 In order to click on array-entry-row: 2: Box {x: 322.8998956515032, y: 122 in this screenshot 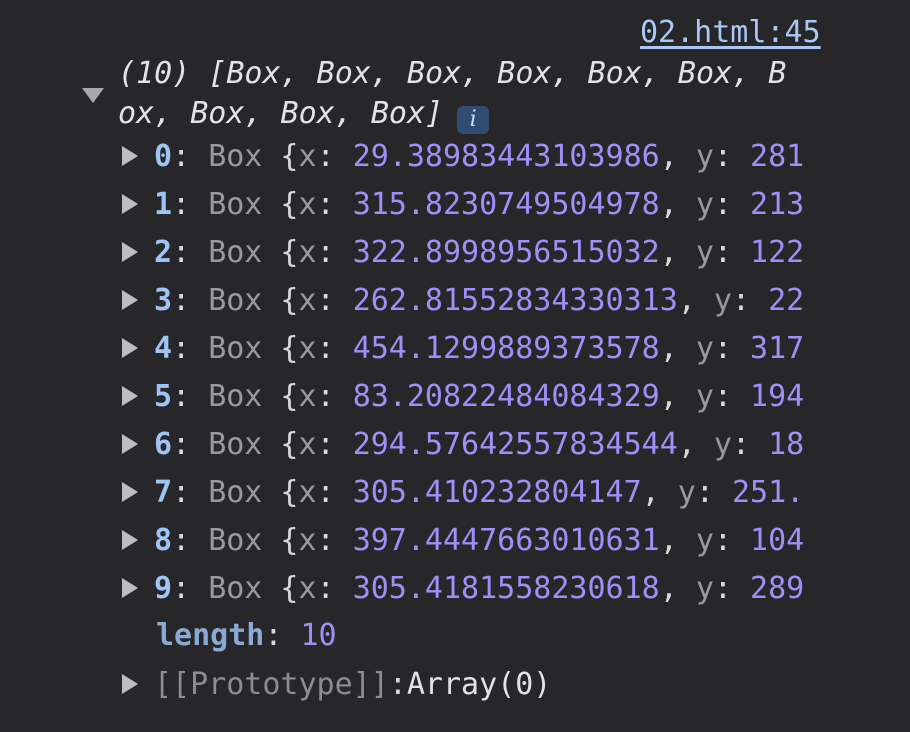, I will do `click(488, 252)`.